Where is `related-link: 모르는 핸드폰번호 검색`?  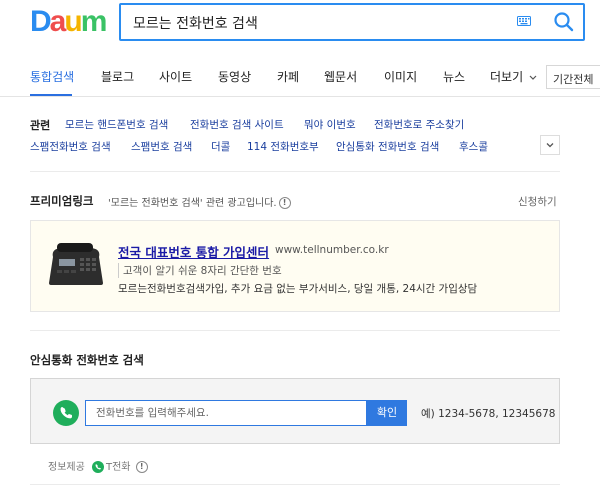
related-link: 모르는 핸드폰번호 검색 is located at coordinates (116, 124).